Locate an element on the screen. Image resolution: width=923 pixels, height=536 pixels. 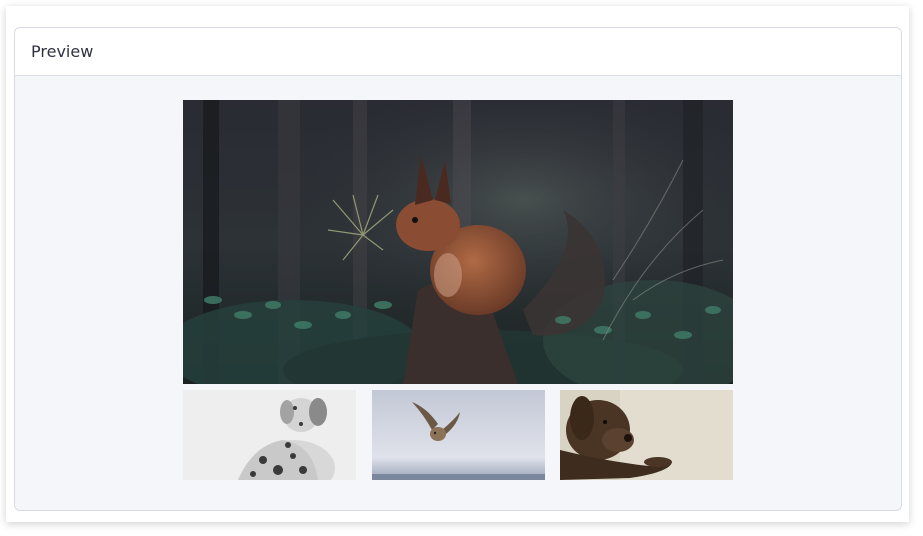
thumbnail-strip is located at coordinates (458, 435).